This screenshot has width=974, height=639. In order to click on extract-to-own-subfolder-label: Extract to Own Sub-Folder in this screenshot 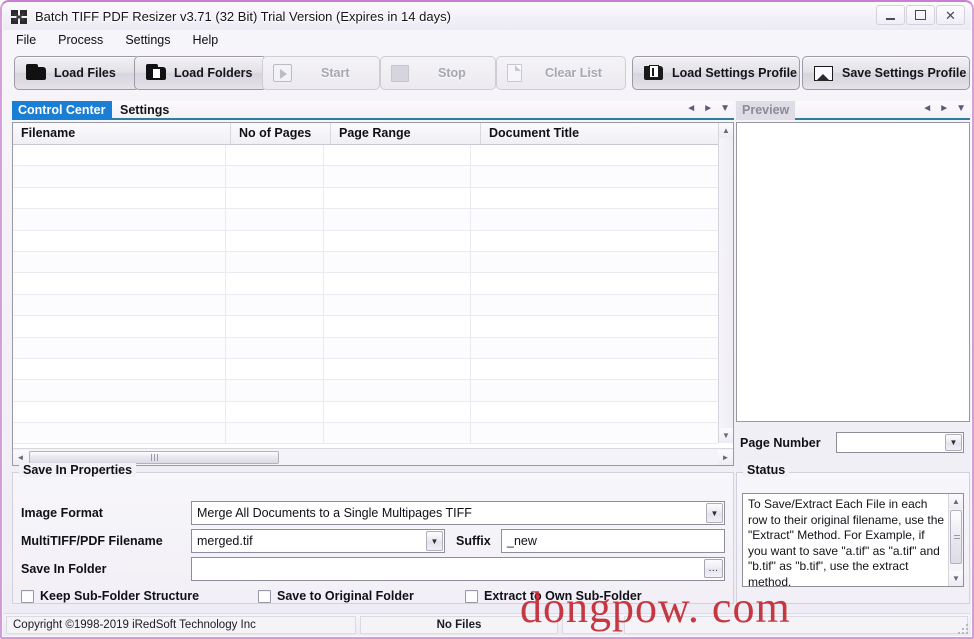, I will do `click(563, 596)`.